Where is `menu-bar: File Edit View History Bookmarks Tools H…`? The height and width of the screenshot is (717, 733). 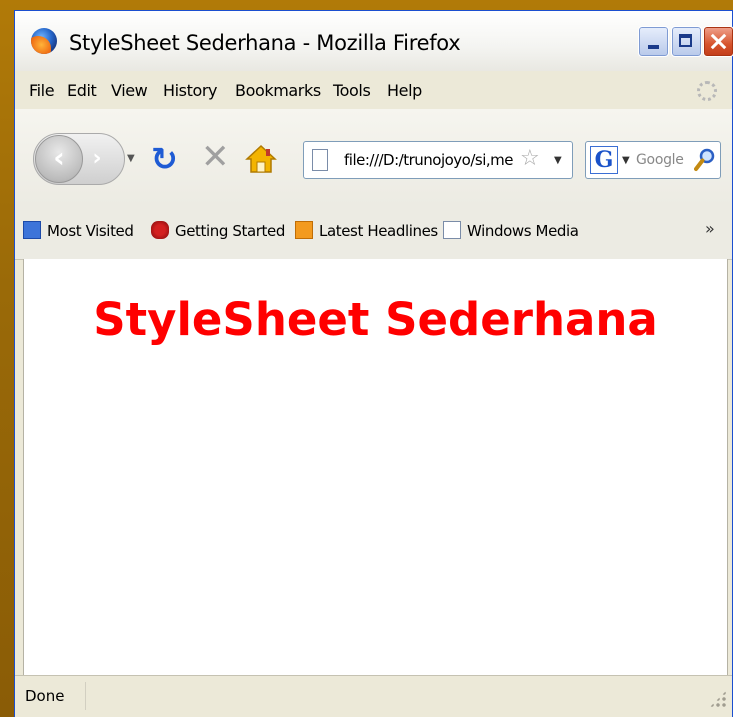
menu-bar: File Edit View History Bookmarks Tools H… is located at coordinates (373, 90).